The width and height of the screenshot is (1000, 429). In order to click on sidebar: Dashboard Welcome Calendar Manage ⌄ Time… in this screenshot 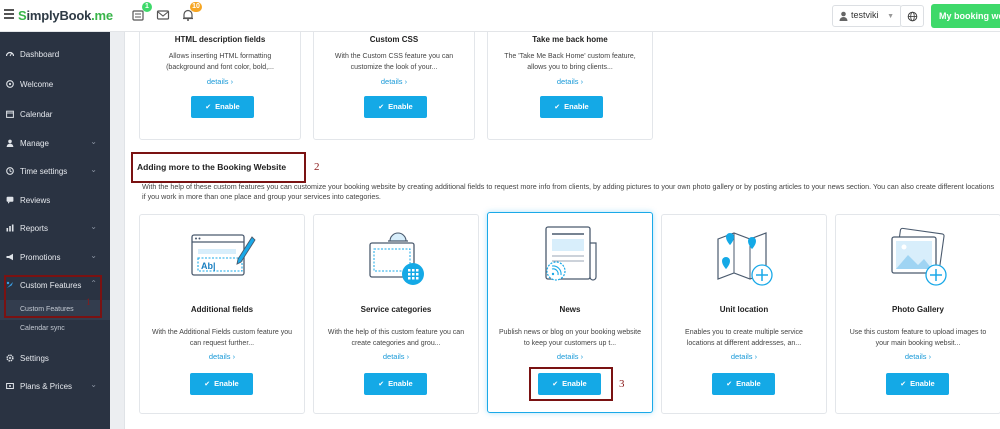, I will do `click(55, 230)`.